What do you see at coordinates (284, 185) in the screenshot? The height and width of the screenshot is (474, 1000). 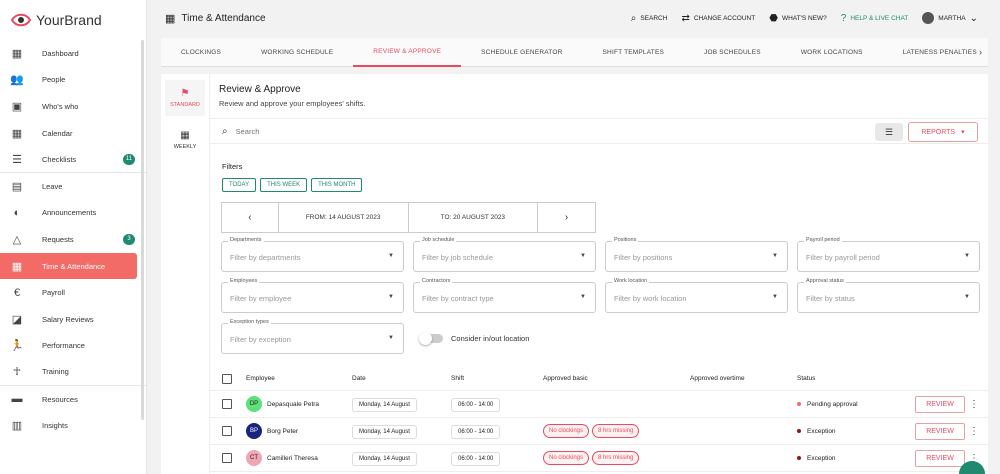 I see `quick-filter-this-week: THIS WEEK` at bounding box center [284, 185].